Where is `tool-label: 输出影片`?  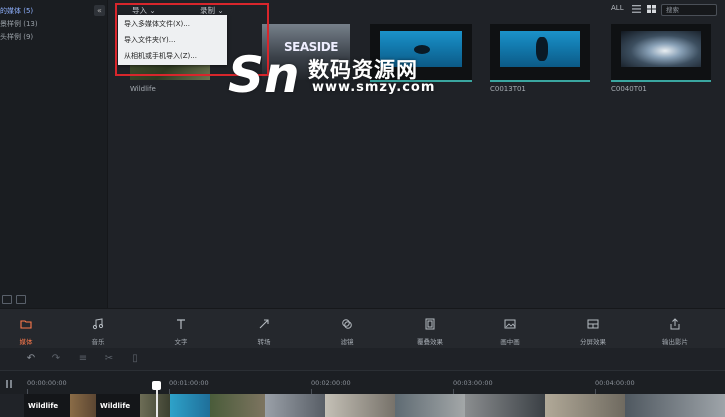 tool-label: 输出影片 is located at coordinates (675, 342).